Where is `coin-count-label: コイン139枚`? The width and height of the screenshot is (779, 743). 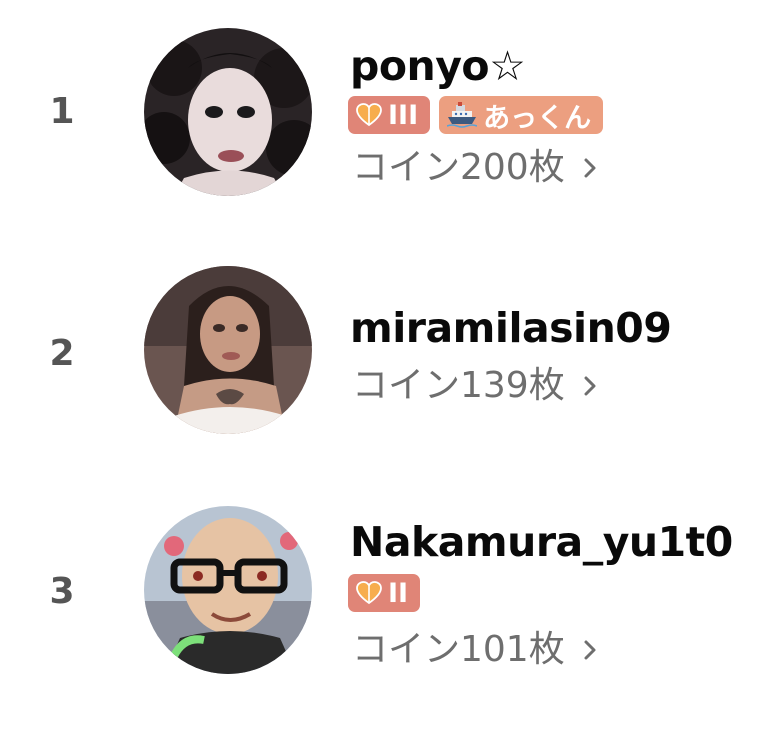 coin-count-label: コイン139枚 is located at coordinates (458, 385).